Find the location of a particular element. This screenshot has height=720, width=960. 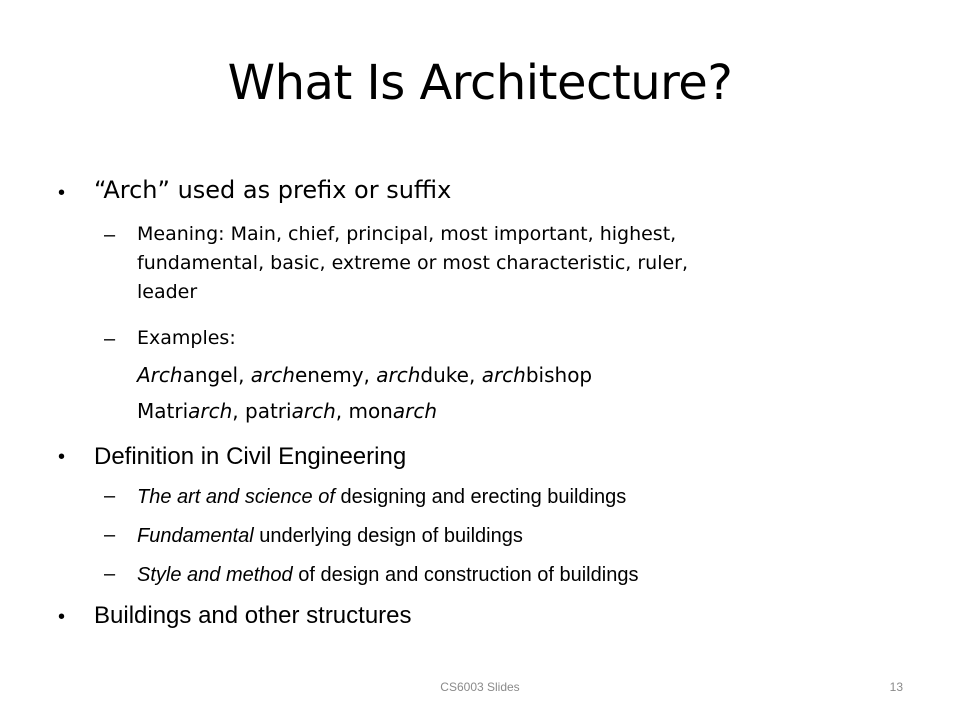

bullet-buildings: Buildings and other structures is located at coordinates (253, 615).